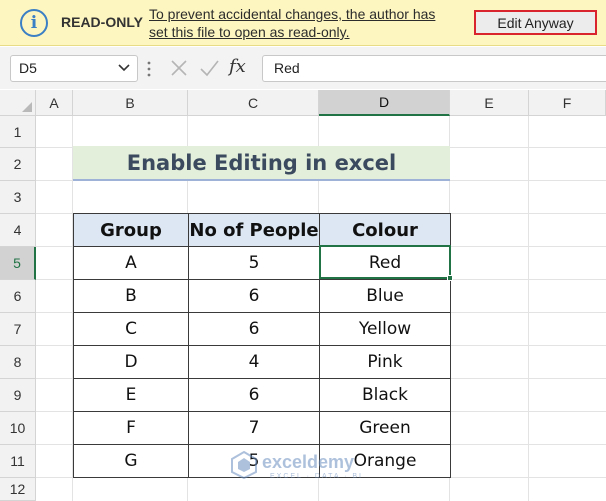  Describe the element at coordinates (131, 428) in the screenshot. I see `table-cell-group: F` at that location.